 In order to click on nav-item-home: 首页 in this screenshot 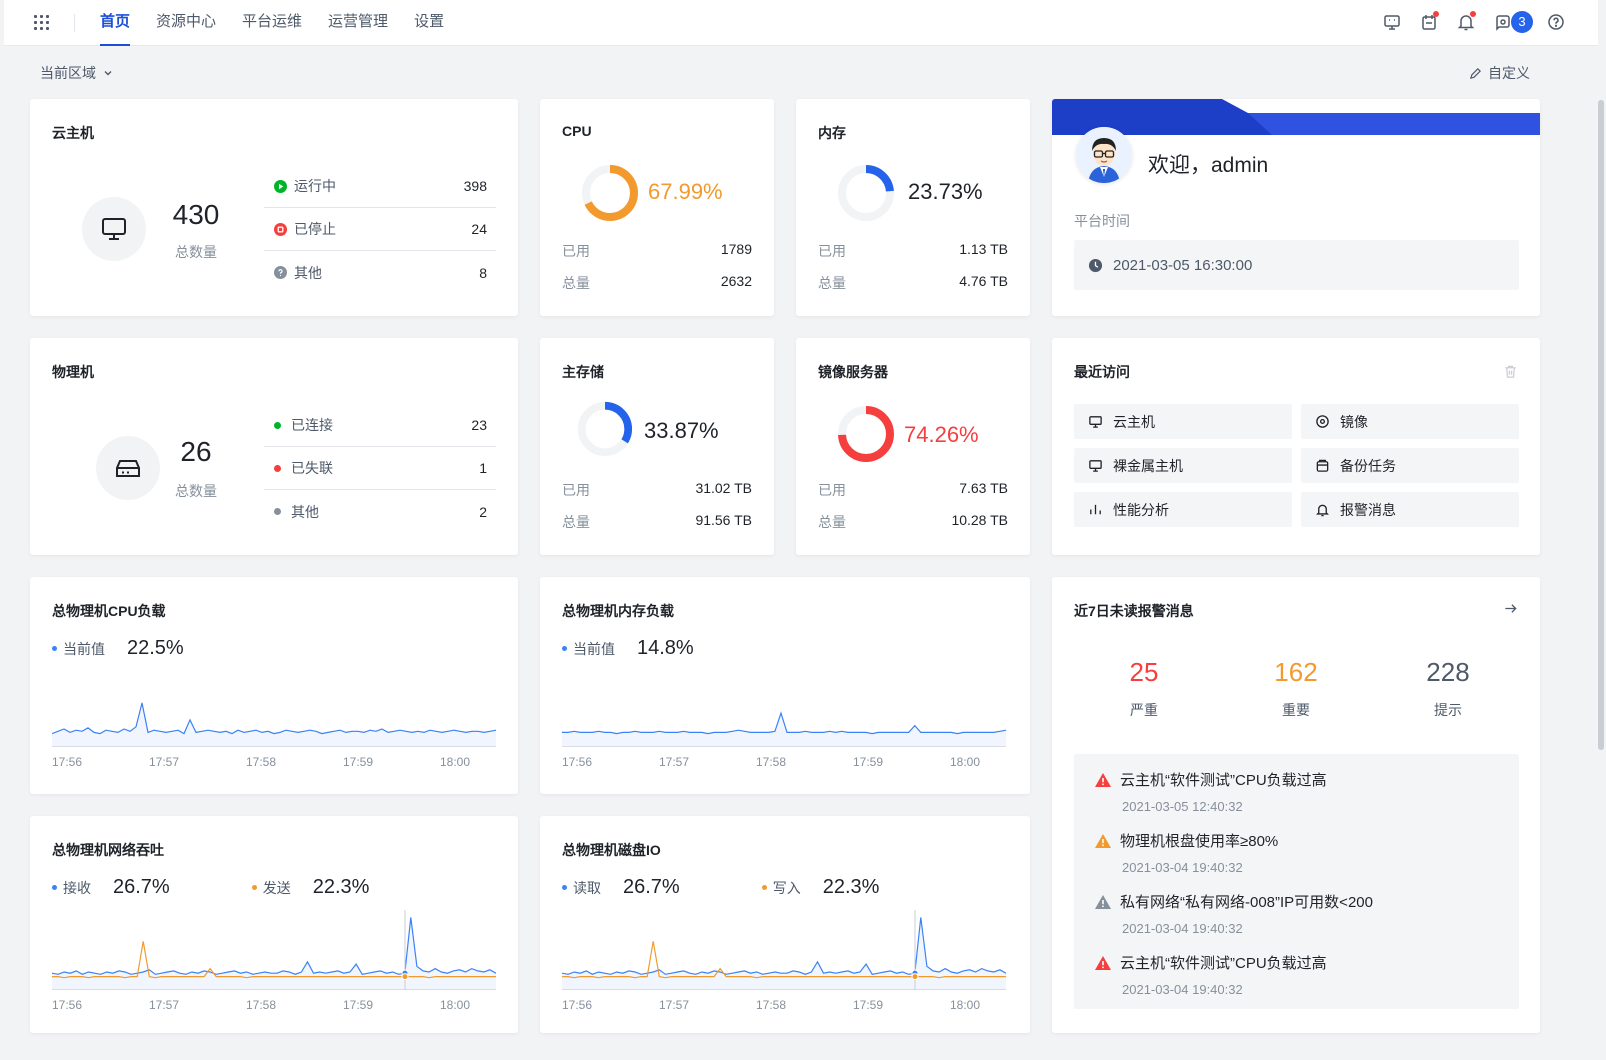, I will do `click(115, 23)`.